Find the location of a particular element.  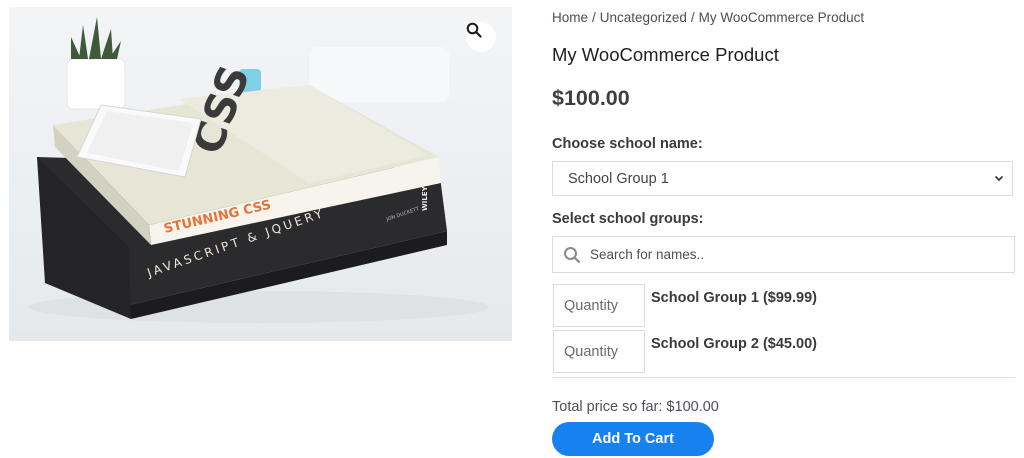

product-title: My WooCommerce Product is located at coordinates (665, 54).